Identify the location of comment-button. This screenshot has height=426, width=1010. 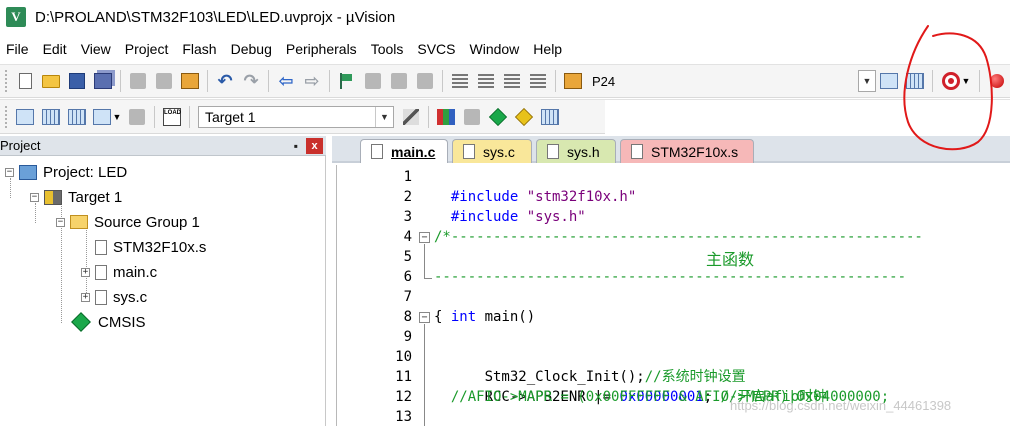
(512, 81).